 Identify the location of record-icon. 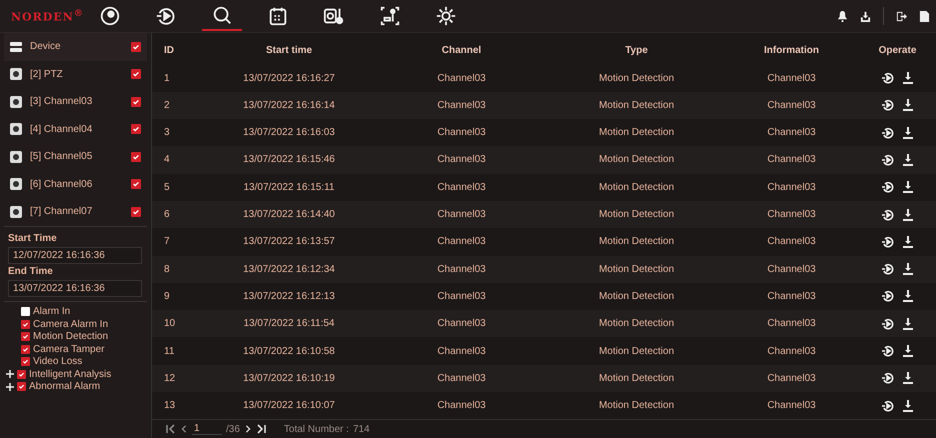
(110, 15).